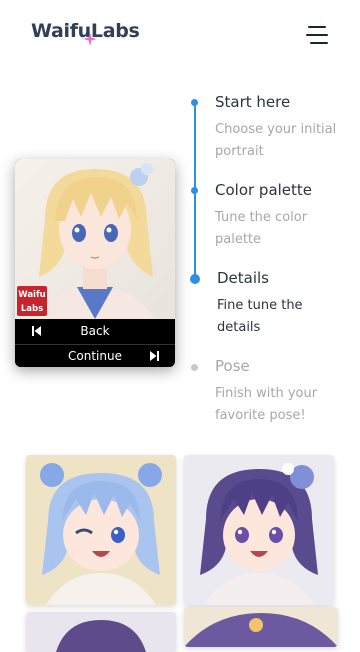 This screenshot has width=360, height=652. Describe the element at coordinates (317, 36) in the screenshot. I see `hamburger-menu-icon` at that location.